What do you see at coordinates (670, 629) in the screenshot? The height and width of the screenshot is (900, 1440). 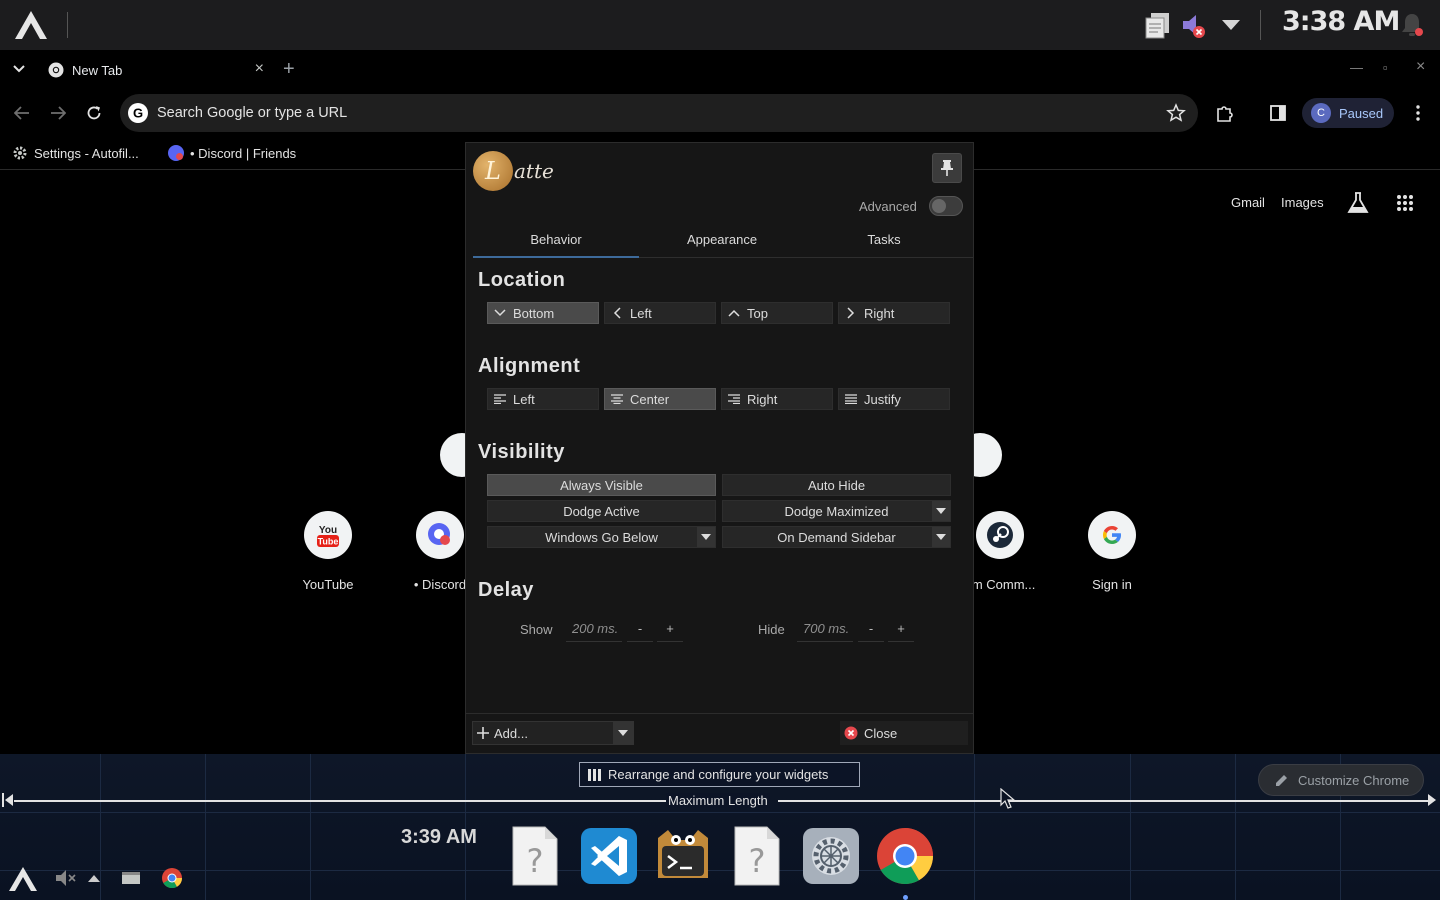 I see `show-delay-plus: +` at bounding box center [670, 629].